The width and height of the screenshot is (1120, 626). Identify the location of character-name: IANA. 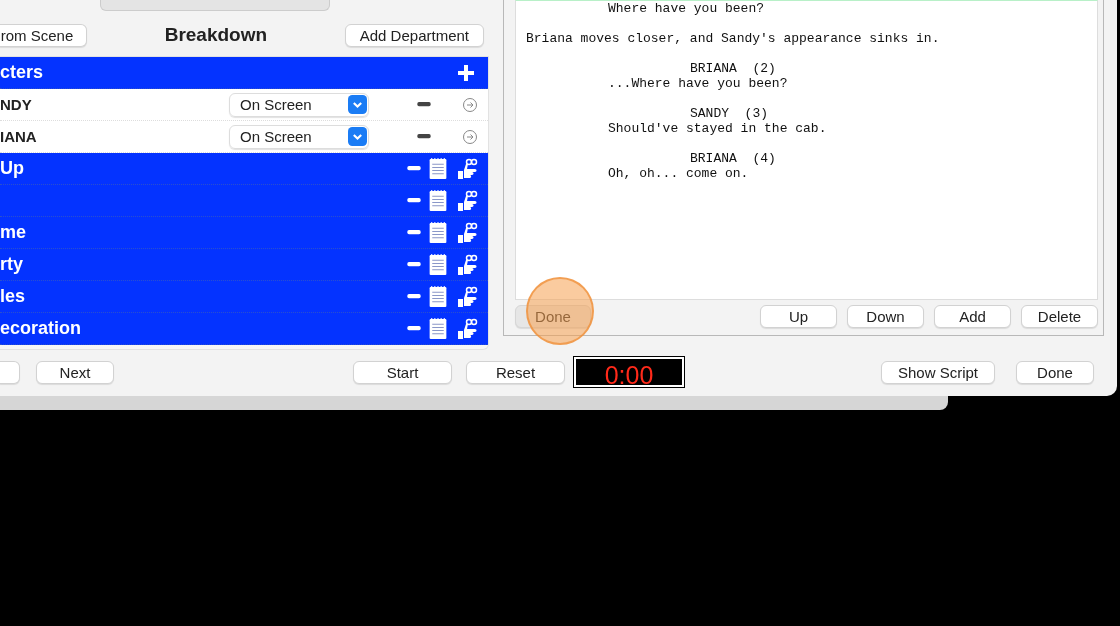
(19, 136).